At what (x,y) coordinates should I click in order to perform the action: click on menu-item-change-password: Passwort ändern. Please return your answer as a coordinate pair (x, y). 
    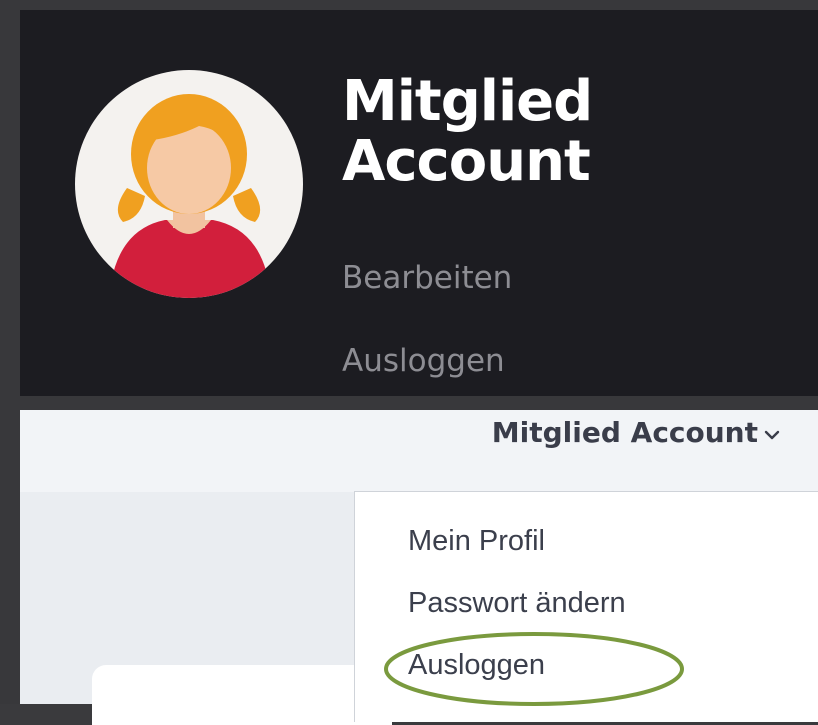
    Looking at the image, I should click on (517, 603).